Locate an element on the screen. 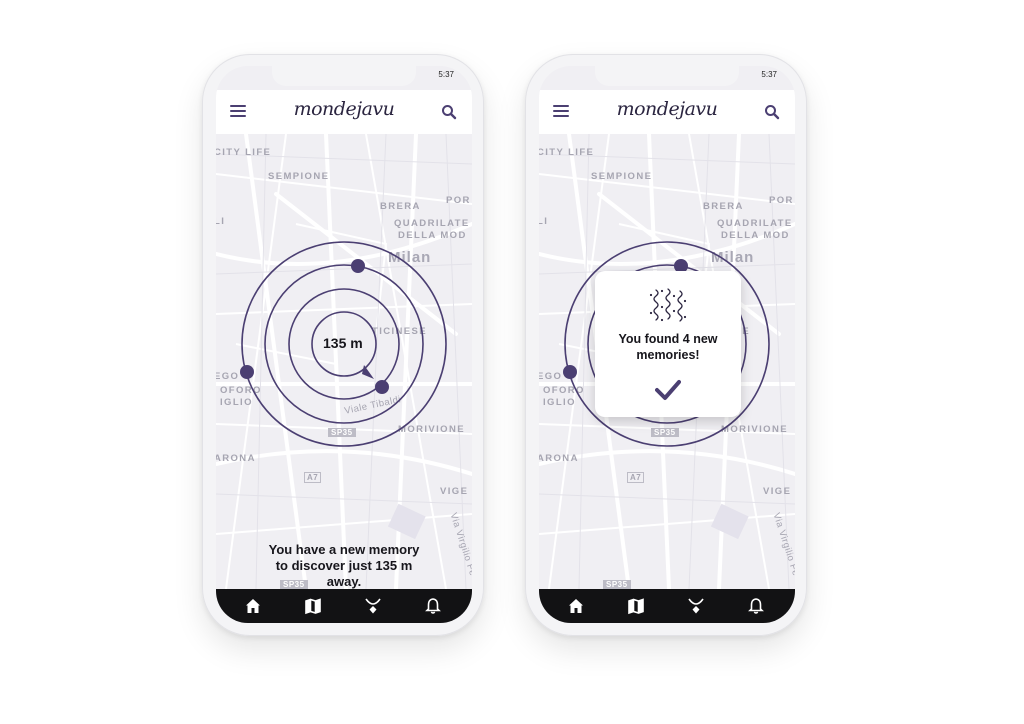 The width and height of the screenshot is (1024, 724). dialog-line: memories! is located at coordinates (668, 355).